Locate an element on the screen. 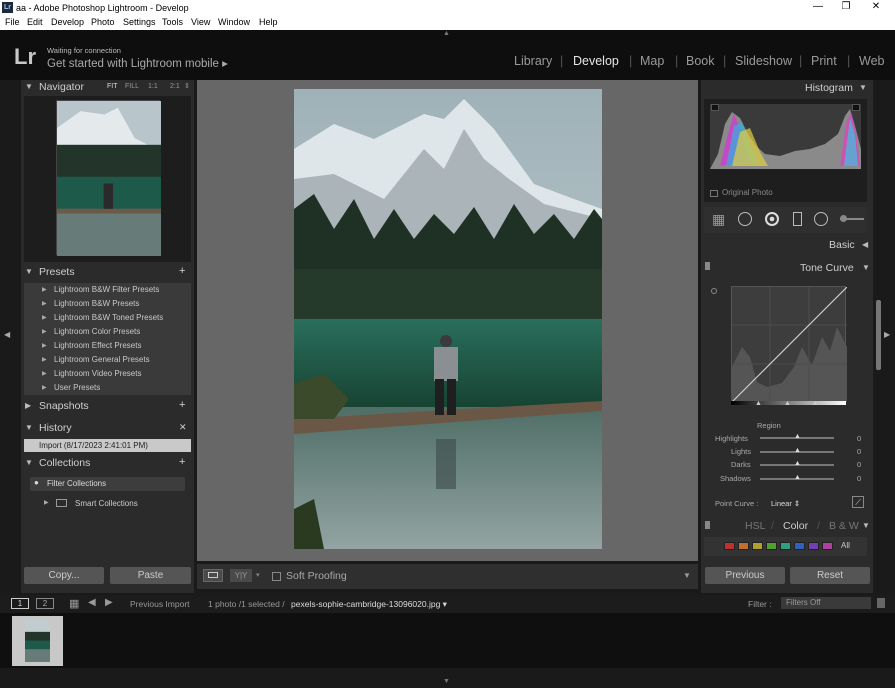 Image resolution: width=895 pixels, height=688 pixels. zoom-fill: FILL is located at coordinates (132, 86).